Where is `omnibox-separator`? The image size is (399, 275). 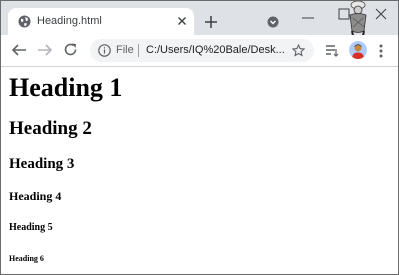 omnibox-separator is located at coordinates (138, 50).